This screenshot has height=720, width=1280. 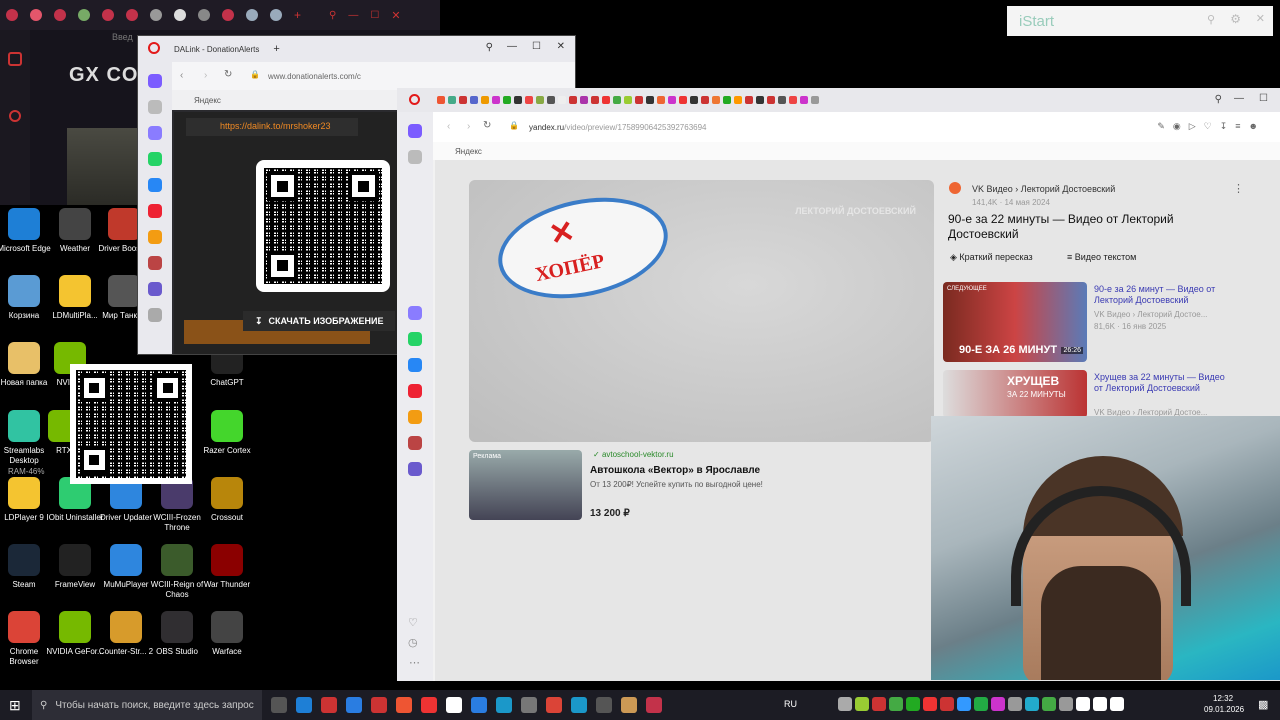 I want to click on desktop-icon: FrameView, so click(x=75, y=567).